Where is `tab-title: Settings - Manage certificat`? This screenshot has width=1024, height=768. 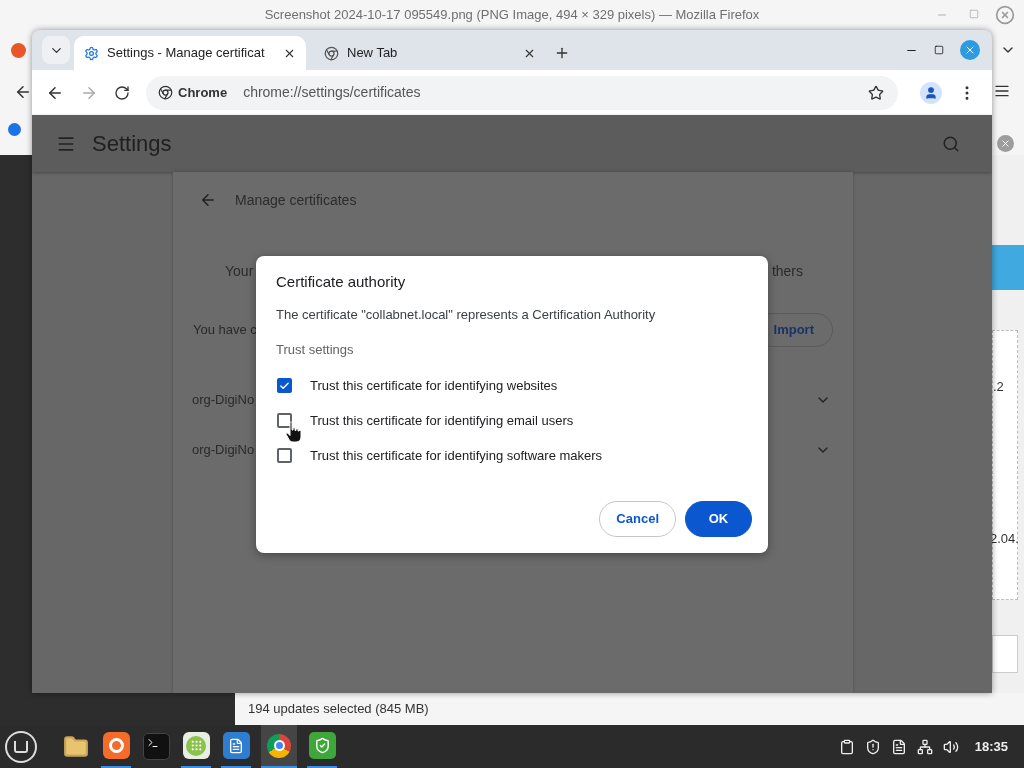 tab-title: Settings - Manage certificat is located at coordinates (186, 53).